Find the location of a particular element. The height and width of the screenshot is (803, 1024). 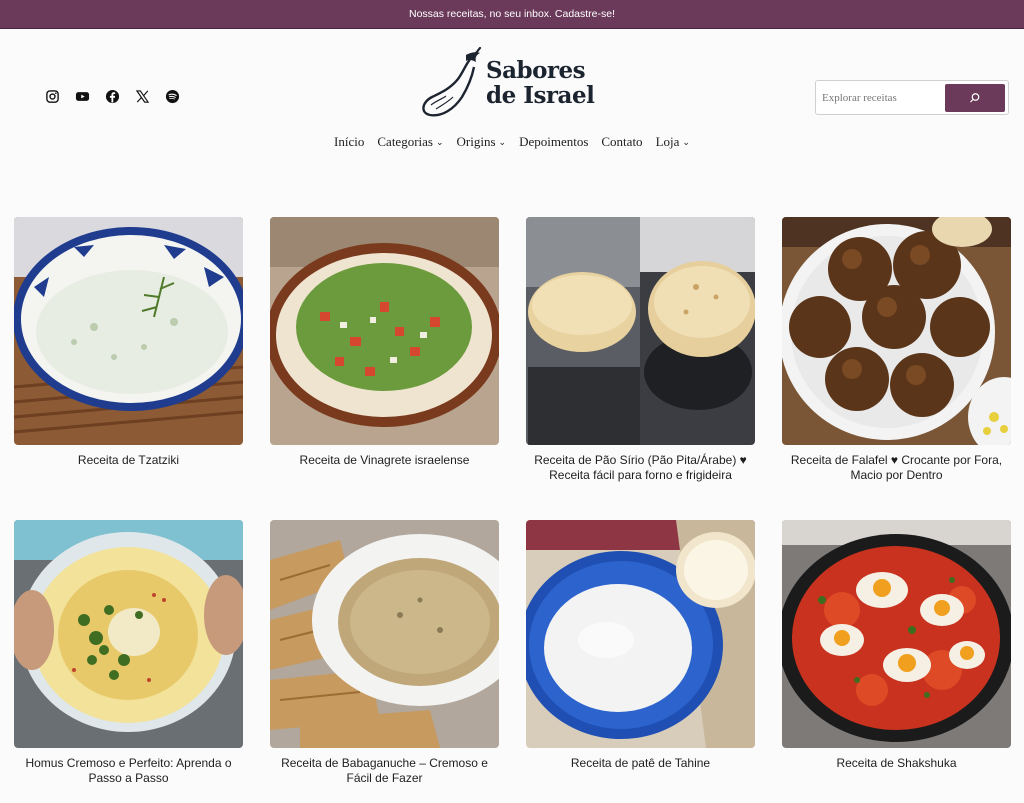

recipe-image-babaganuche is located at coordinates (384, 634).